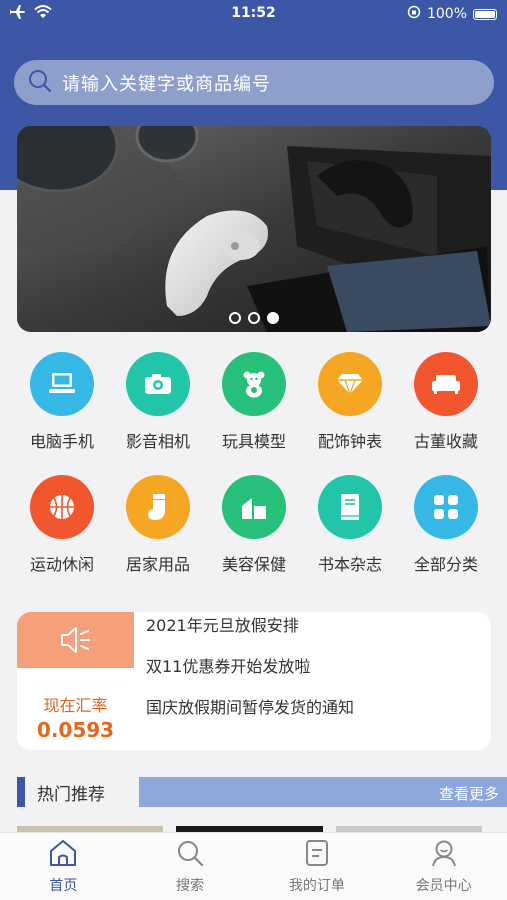 The image size is (507, 900). Describe the element at coordinates (317, 855) in the screenshot. I see `order-icon` at that location.